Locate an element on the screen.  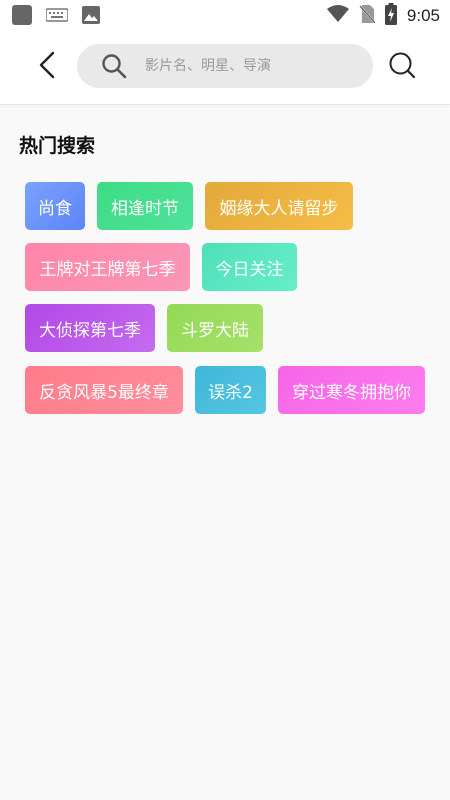
search-input is located at coordinates (250, 66).